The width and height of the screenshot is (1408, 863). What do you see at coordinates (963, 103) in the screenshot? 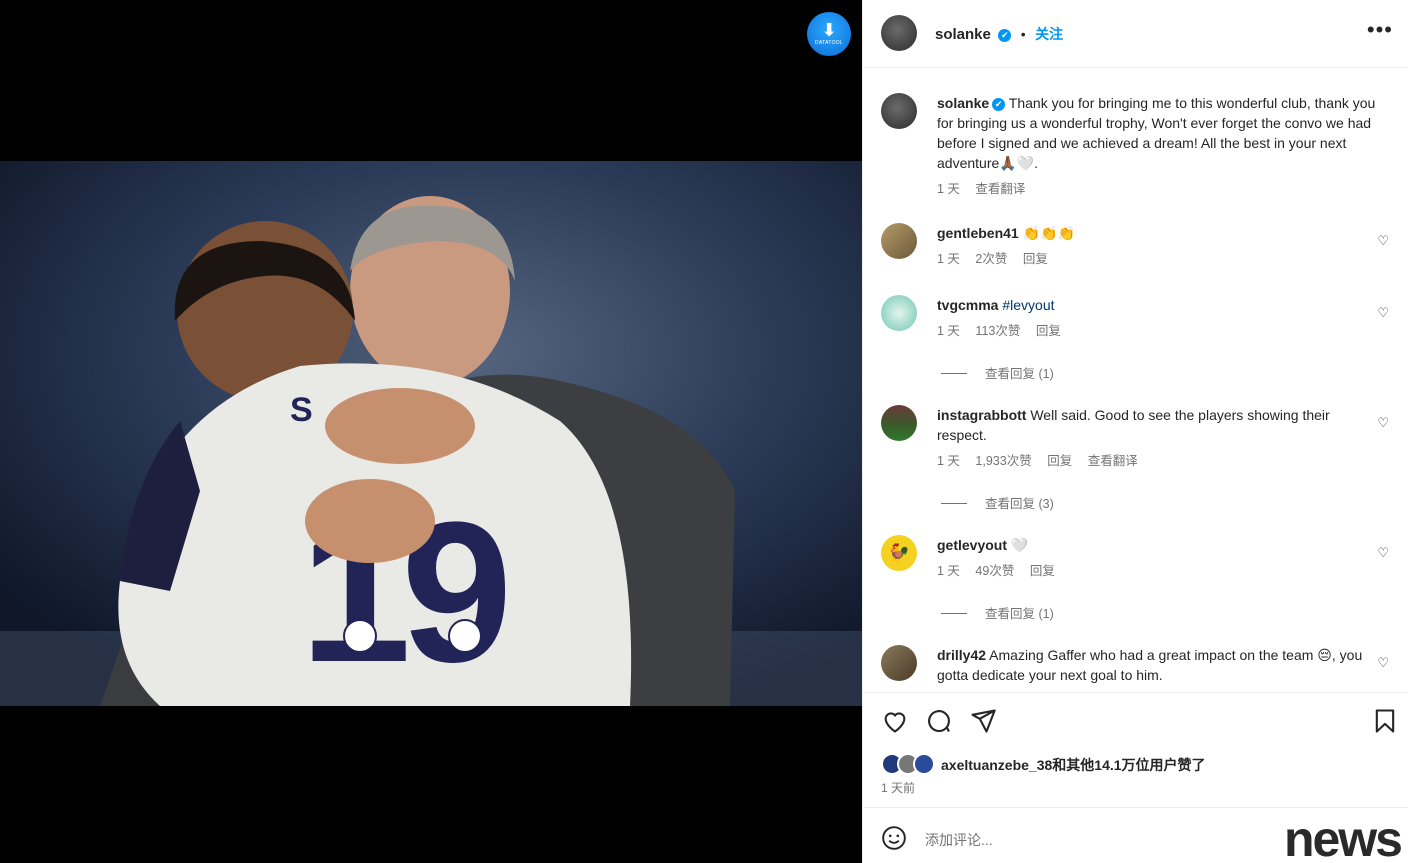
I see `caption-username: solanke` at bounding box center [963, 103].